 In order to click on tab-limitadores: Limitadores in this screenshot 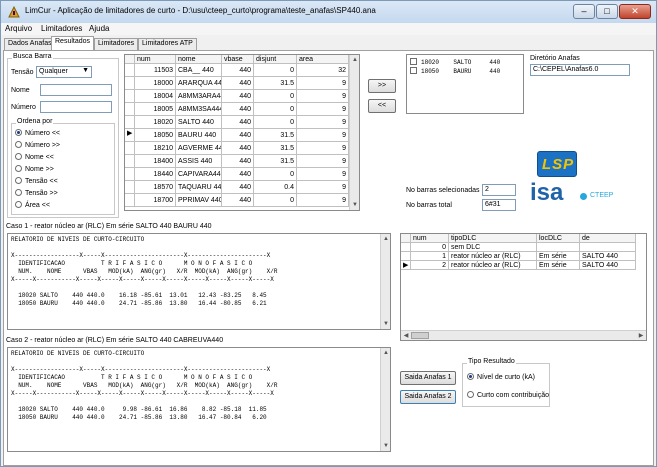, I will do `click(116, 44)`.